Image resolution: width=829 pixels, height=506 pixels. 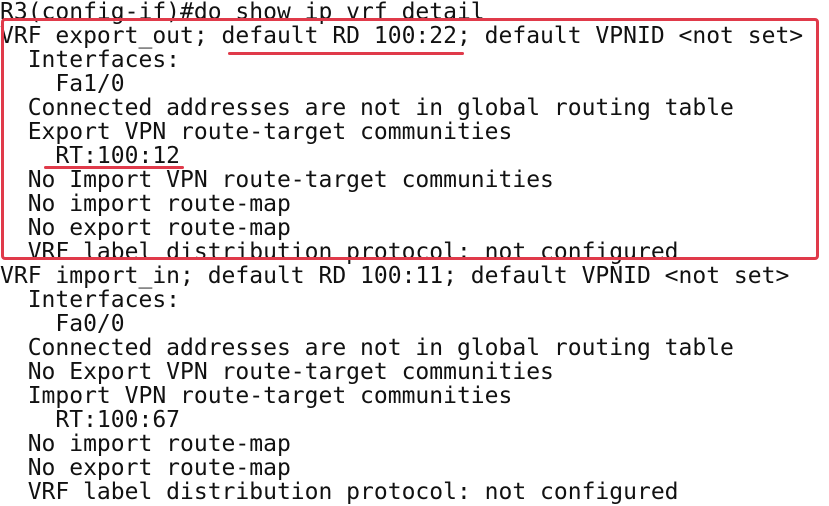 I want to click on command-line: R3(config-if)#do show ip vrf detail, so click(x=242, y=12).